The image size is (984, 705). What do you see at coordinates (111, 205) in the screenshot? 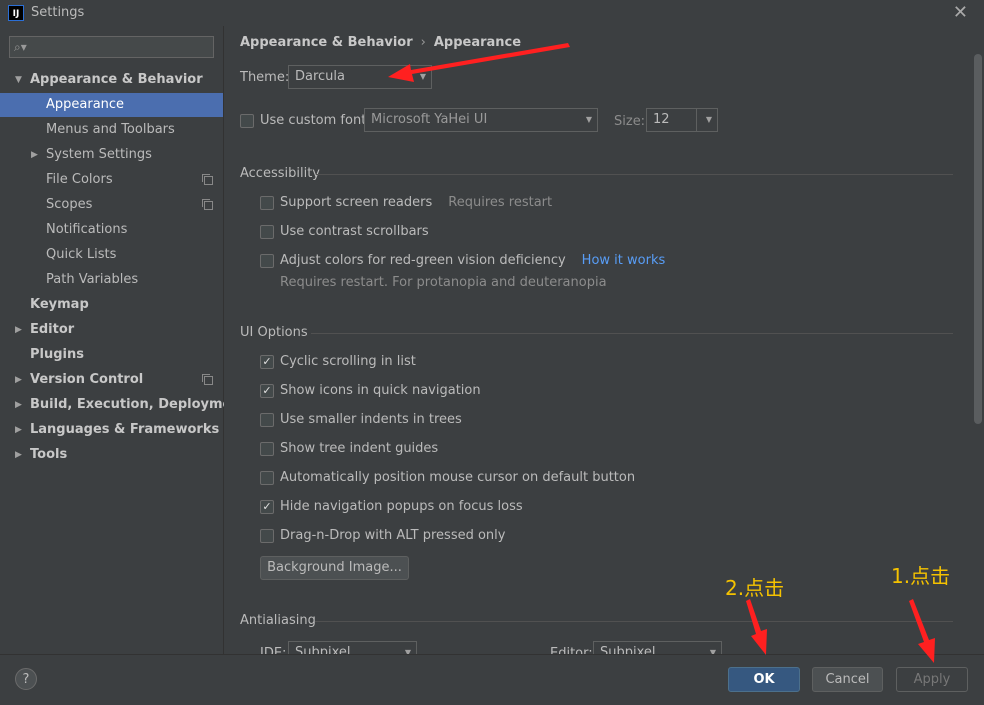
I see `sidebar-item-scopes: Scopes` at bounding box center [111, 205].